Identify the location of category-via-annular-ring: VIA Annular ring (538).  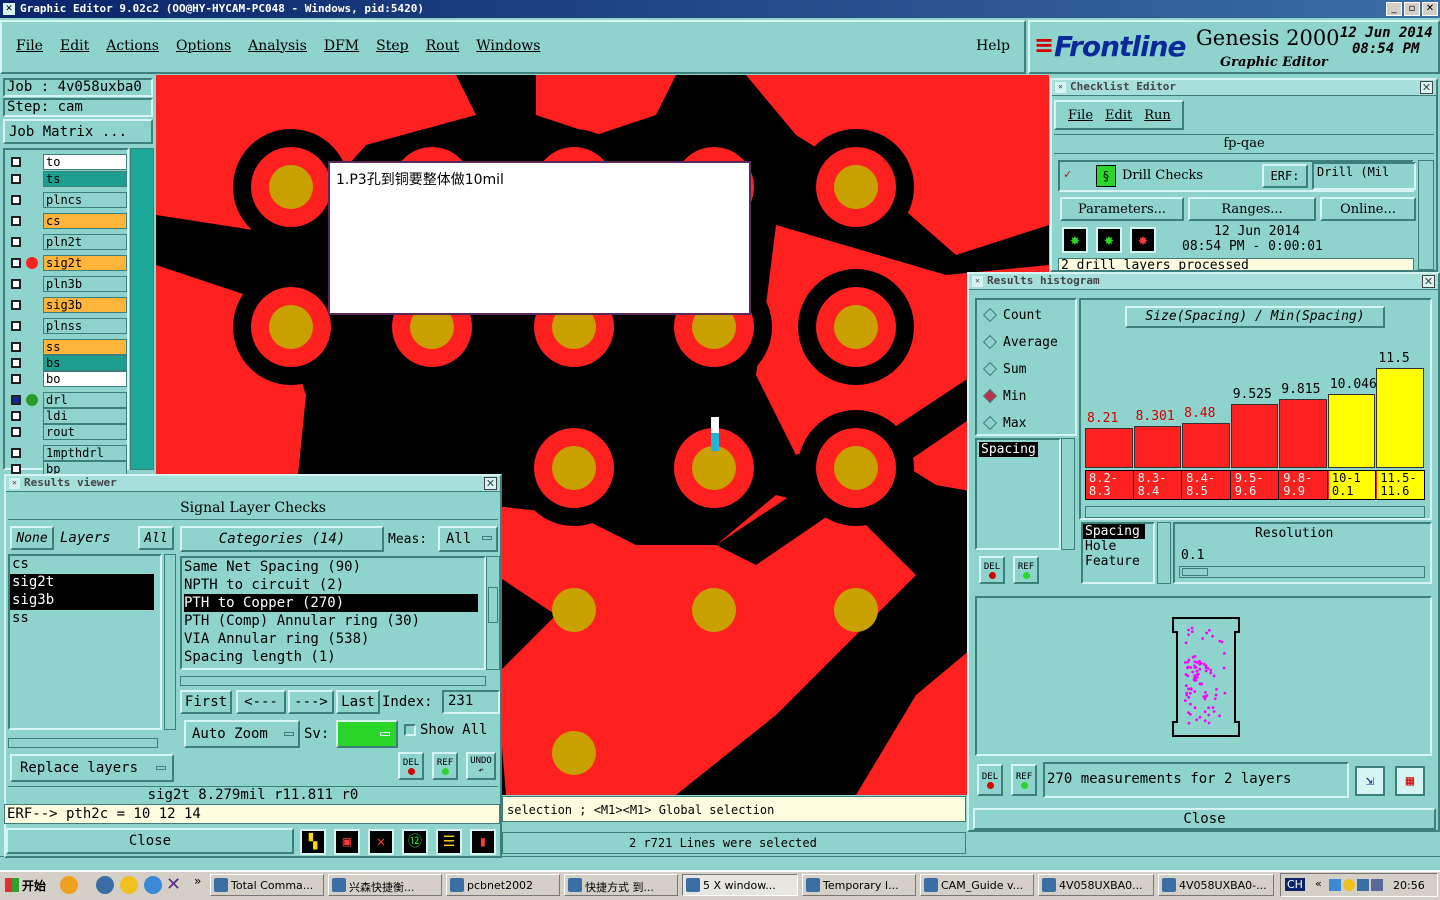
(334, 639).